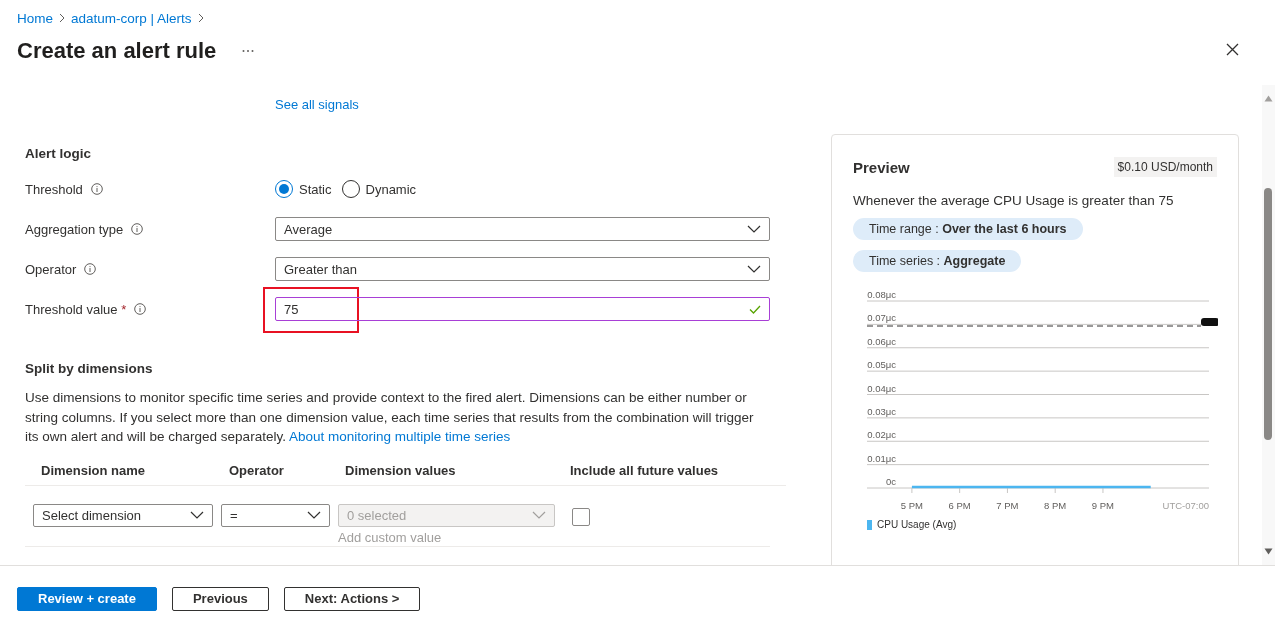 The width and height of the screenshot is (1275, 631). I want to click on x-tick-label: 5 PM, so click(911, 505).